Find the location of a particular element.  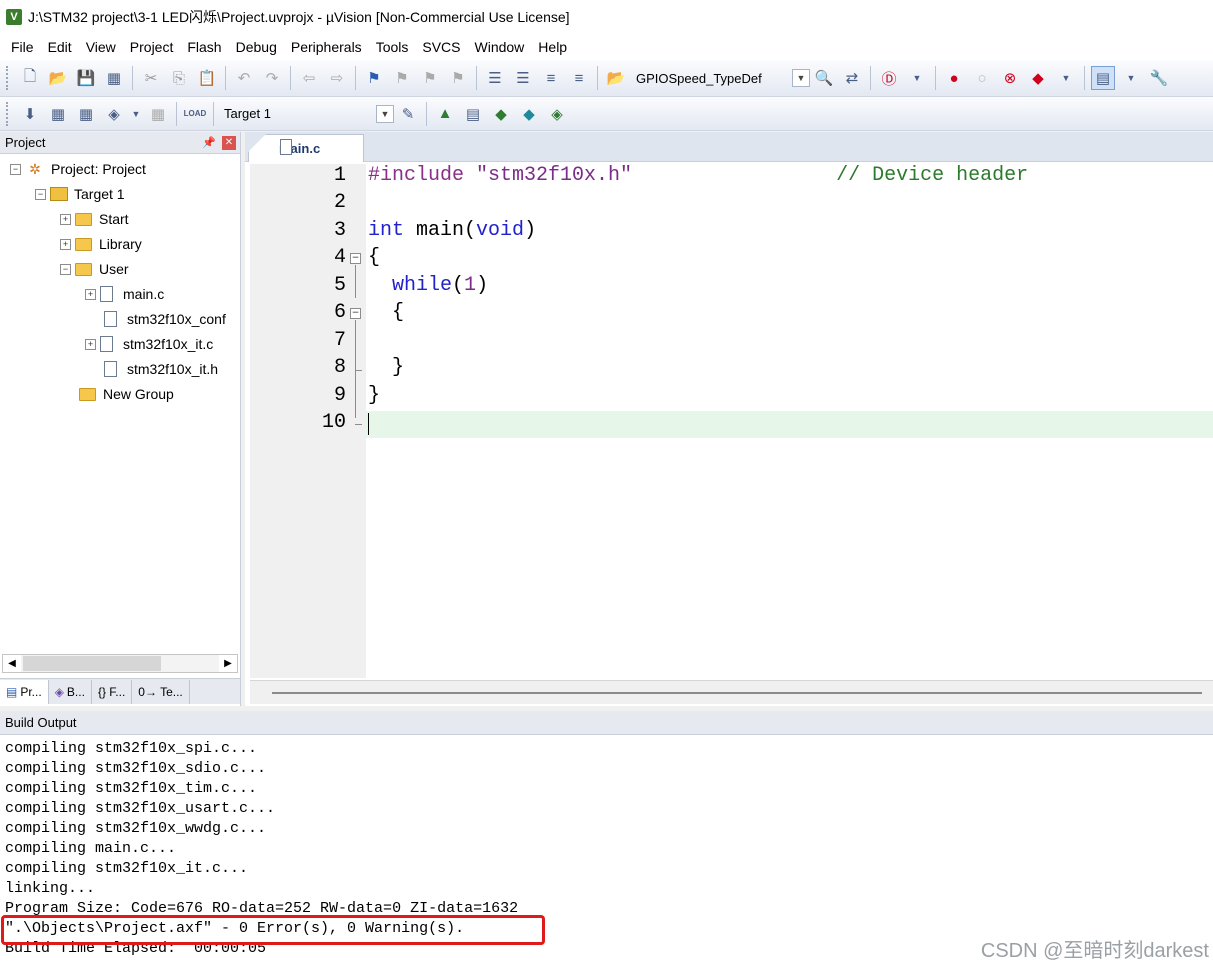

tree-item-group-start: + Start is located at coordinates (94, 219).